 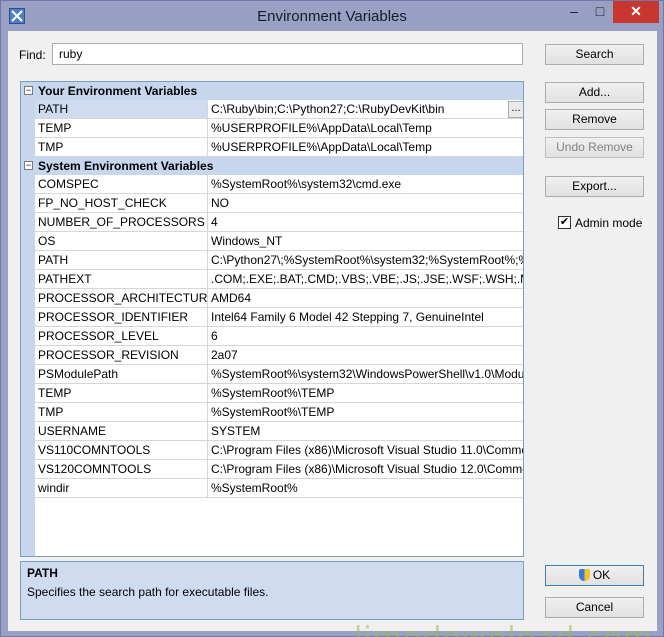 What do you see at coordinates (121, 469) in the screenshot?
I see `variable-name-cell: VS120COMNTOOLS` at bounding box center [121, 469].